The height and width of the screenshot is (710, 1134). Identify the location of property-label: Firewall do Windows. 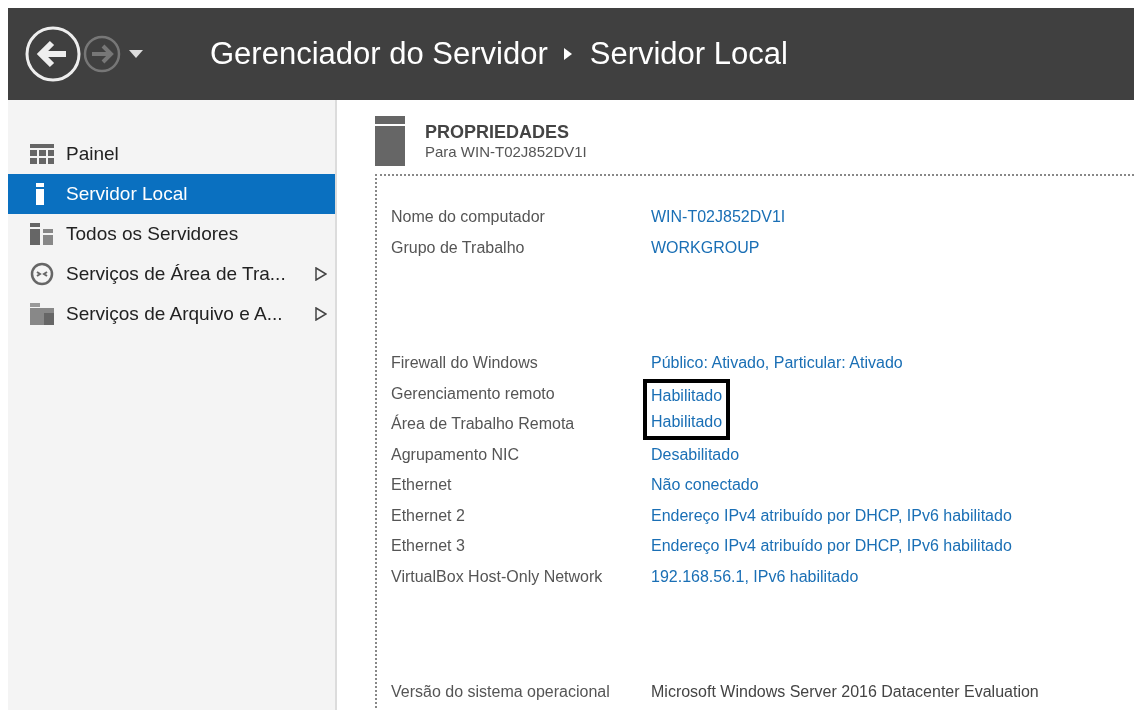
(465, 363).